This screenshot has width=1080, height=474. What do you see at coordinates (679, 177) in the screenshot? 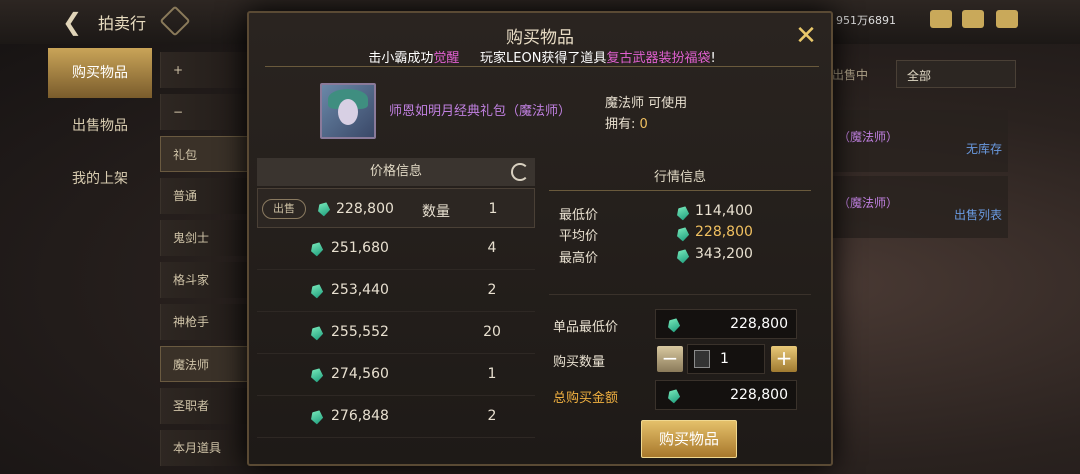
I see `market-info-header: 行情信息` at bounding box center [679, 177].